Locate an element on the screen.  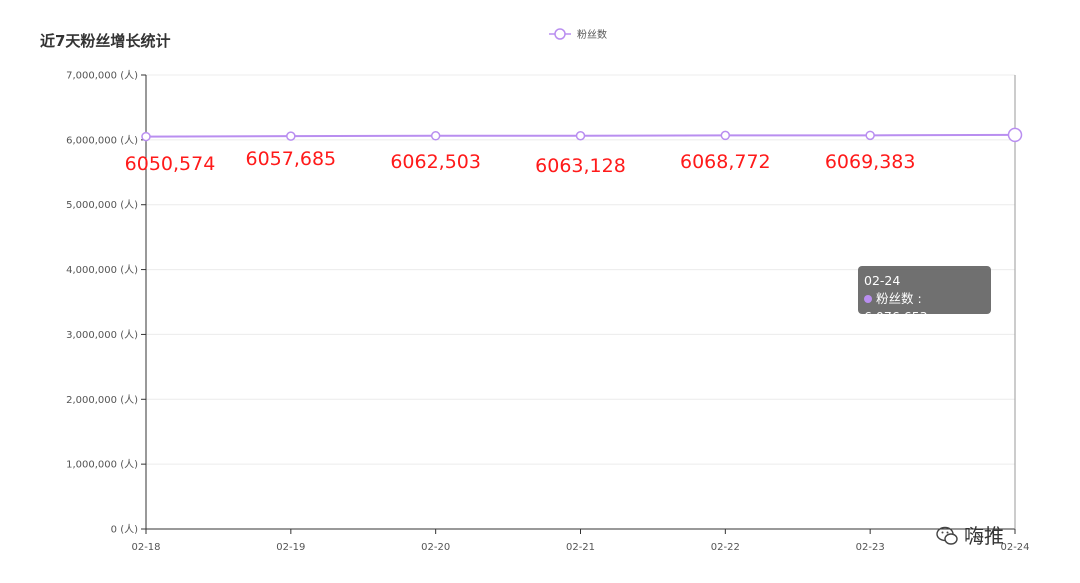
y-tick-label: 4,000,000 (人) is located at coordinates (102, 270).